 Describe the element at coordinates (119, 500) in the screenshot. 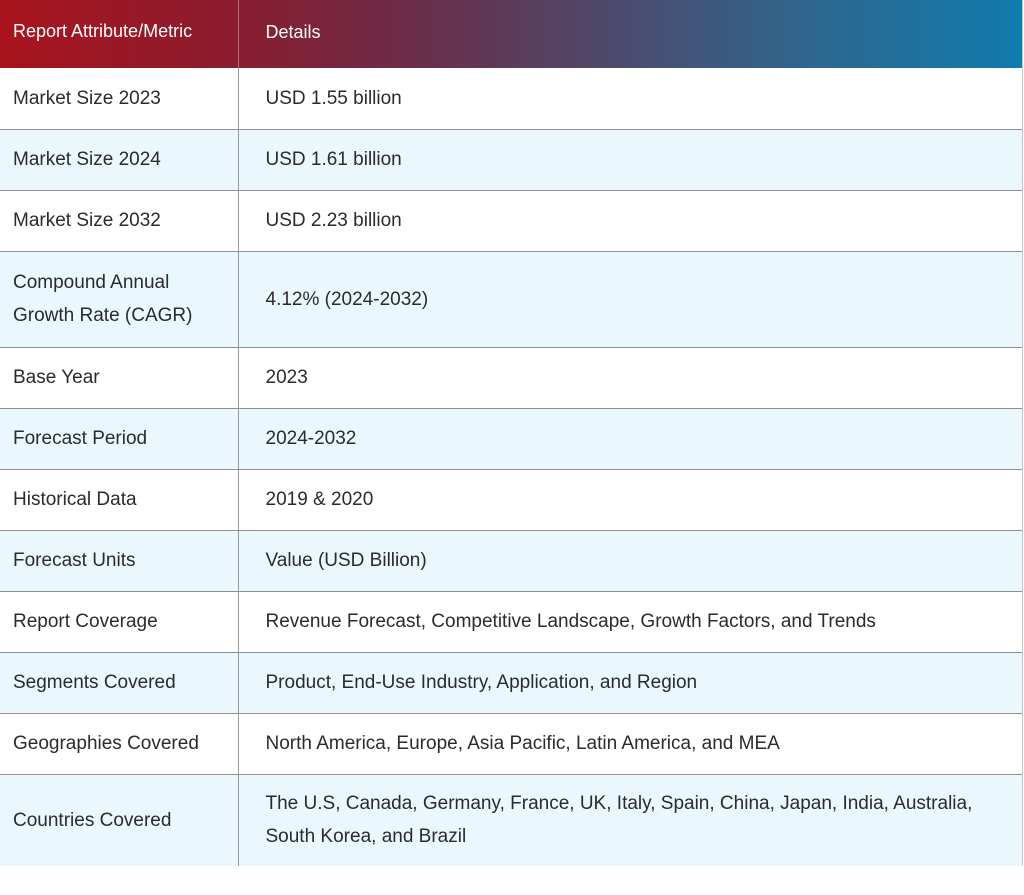

I see `row-attribute: Historical Data` at that location.